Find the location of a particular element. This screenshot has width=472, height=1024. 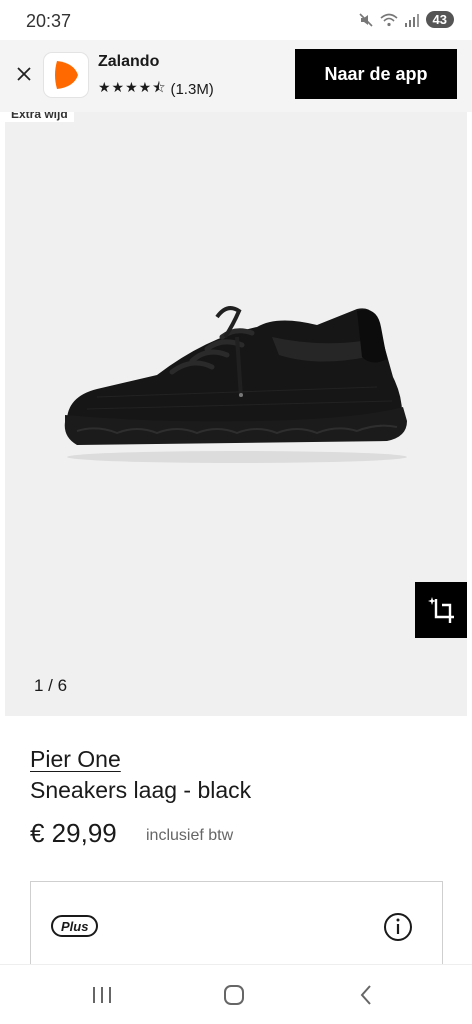

status-bar: 20:37 43 is located at coordinates (236, 20).